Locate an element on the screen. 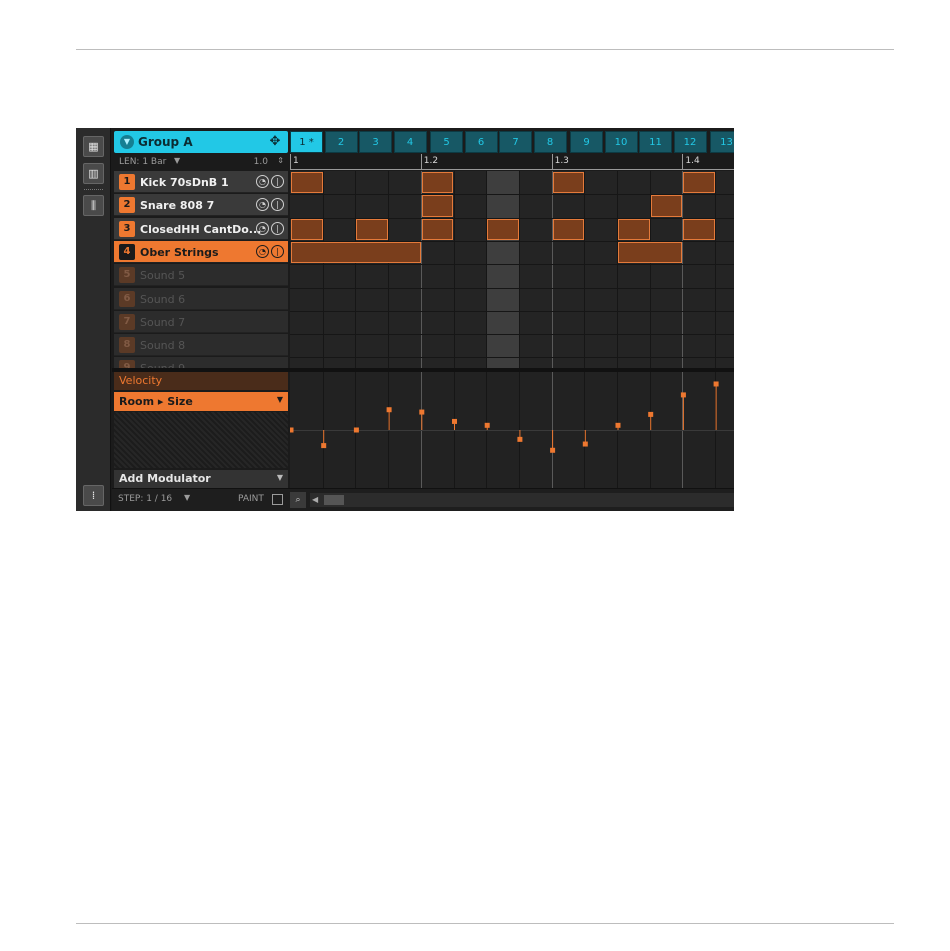 This screenshot has width=950, height=951. horizontal-scrollbar: ◀ is located at coordinates (522, 500).